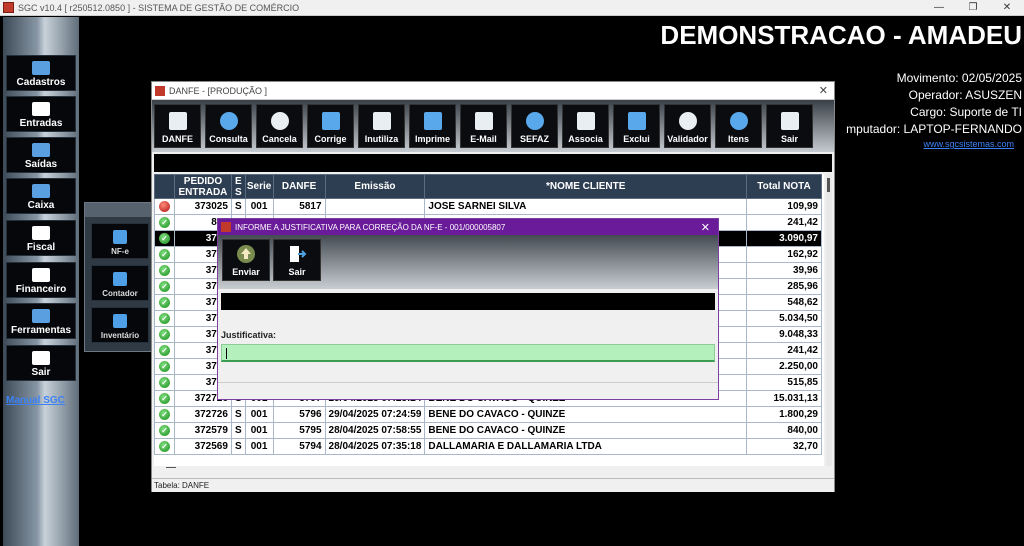  I want to click on toolbar-button-label: Cancela, so click(279, 139).